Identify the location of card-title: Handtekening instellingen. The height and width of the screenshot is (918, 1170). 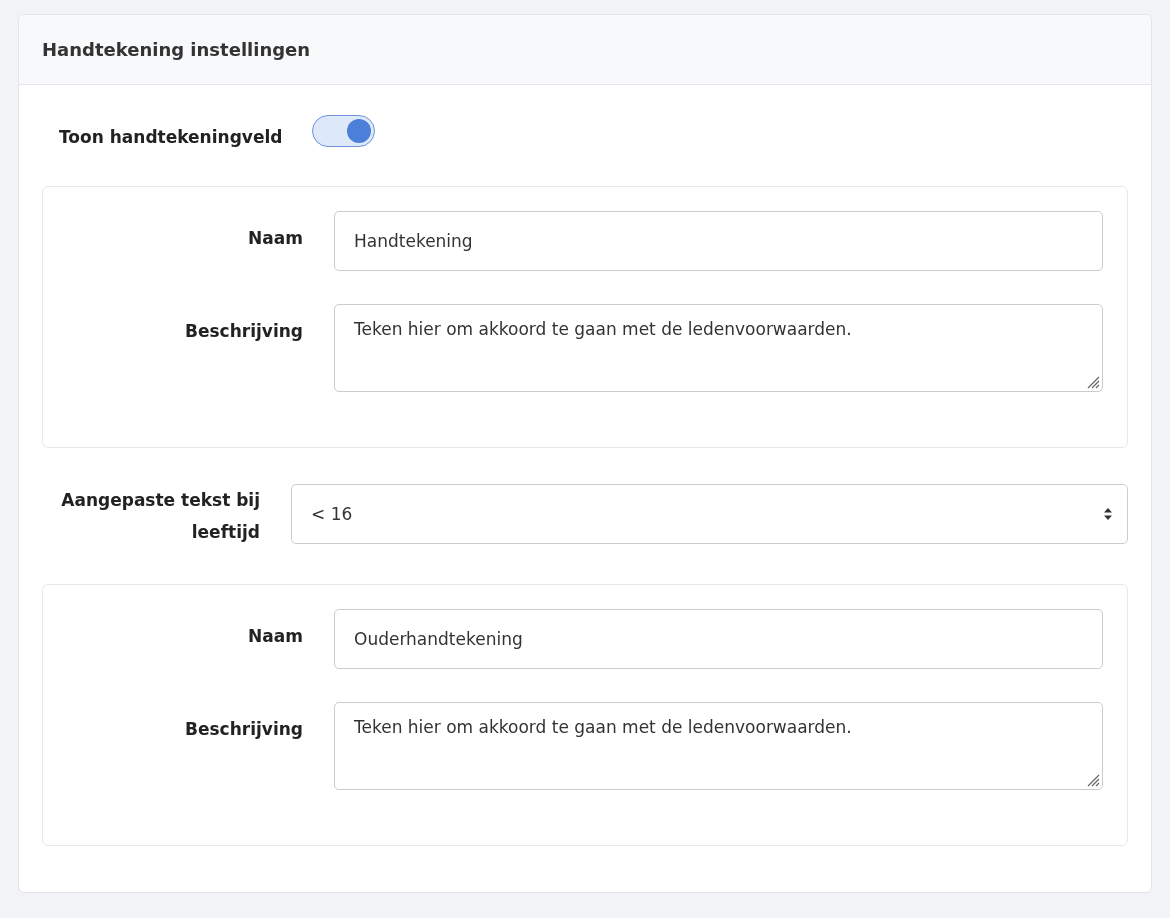
(176, 49).